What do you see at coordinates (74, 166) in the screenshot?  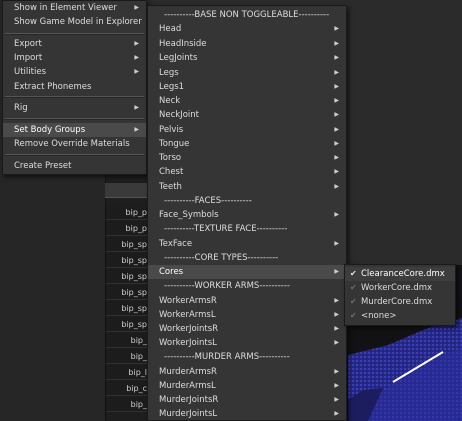 I see `menu-item-create-preset: Create Preset` at bounding box center [74, 166].